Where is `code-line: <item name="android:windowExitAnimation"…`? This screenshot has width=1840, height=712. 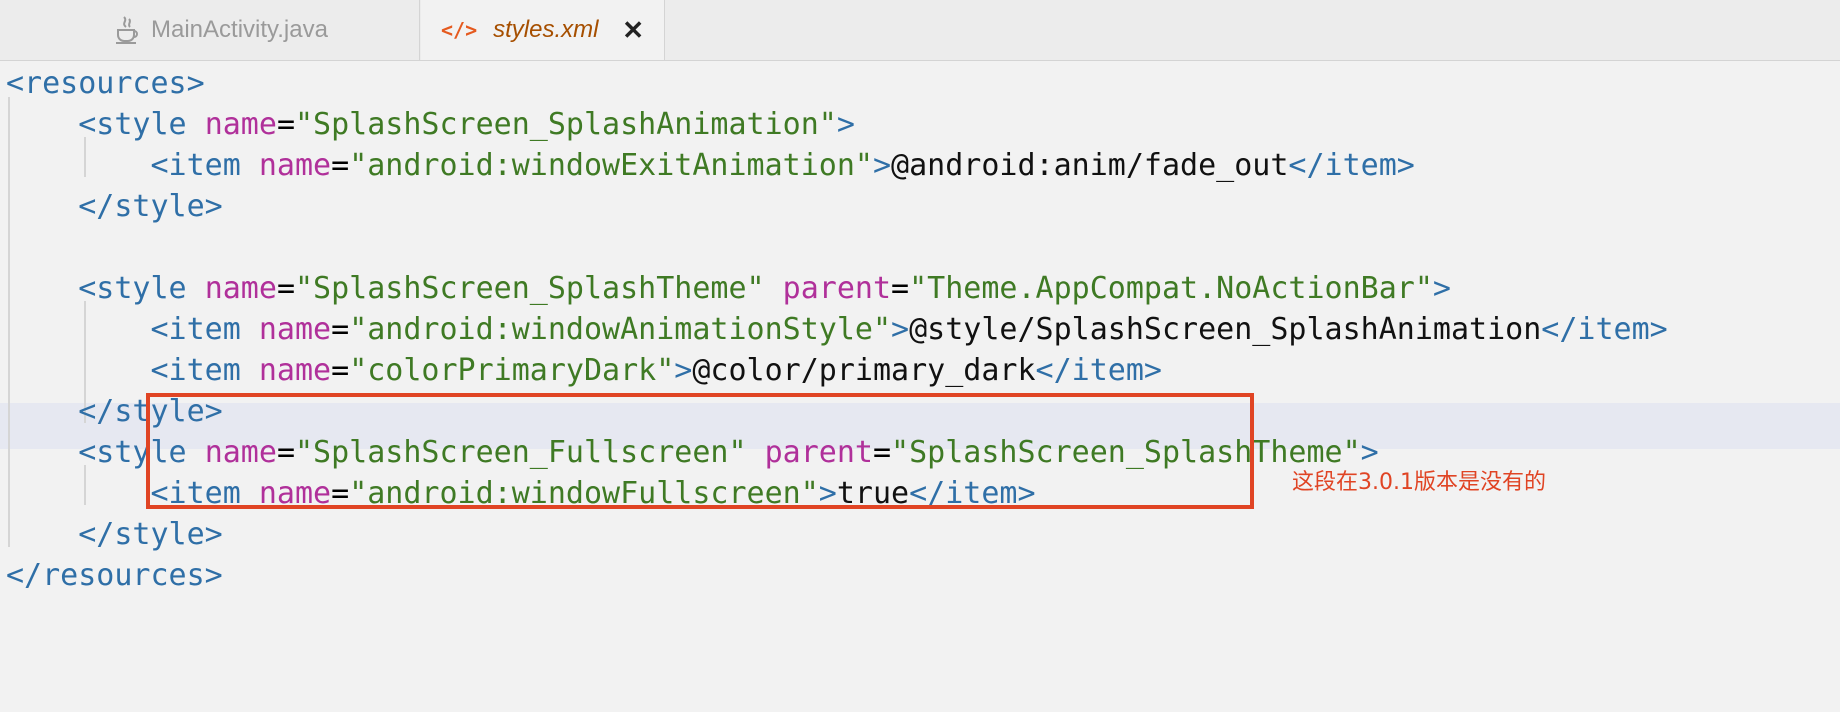 code-line: <item name="android:windowExitAnimation"… is located at coordinates (923, 166).